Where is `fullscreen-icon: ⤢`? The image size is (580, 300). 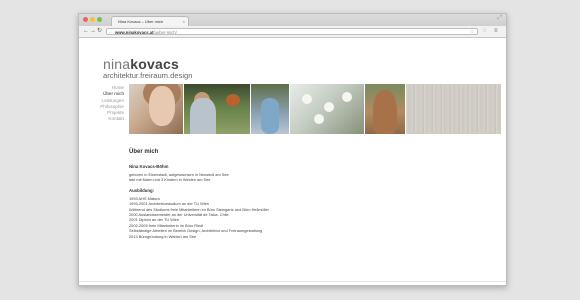
fullscreen-icon: ⤢ is located at coordinates (499, 18).